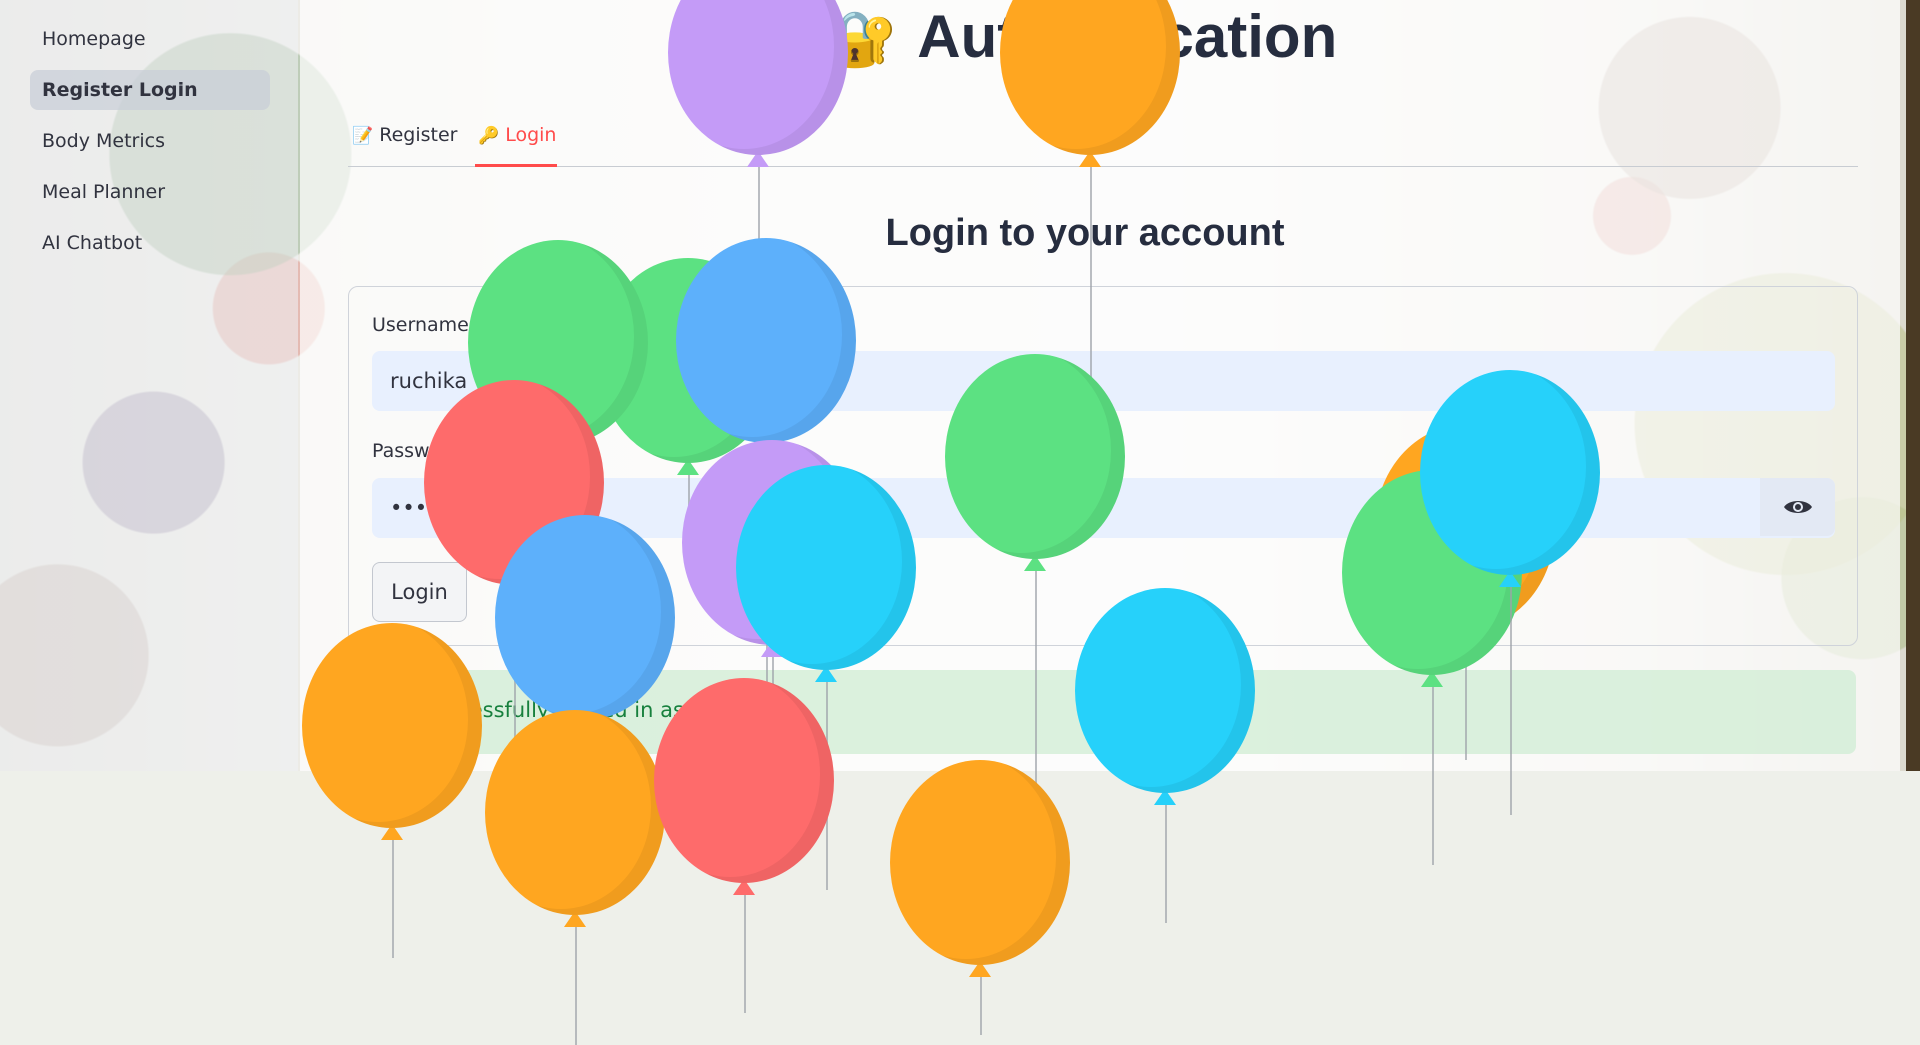 Image resolution: width=1920 pixels, height=1045 pixels. What do you see at coordinates (150, 39) in the screenshot?
I see `sidebar-item-homepage: Homepage` at bounding box center [150, 39].